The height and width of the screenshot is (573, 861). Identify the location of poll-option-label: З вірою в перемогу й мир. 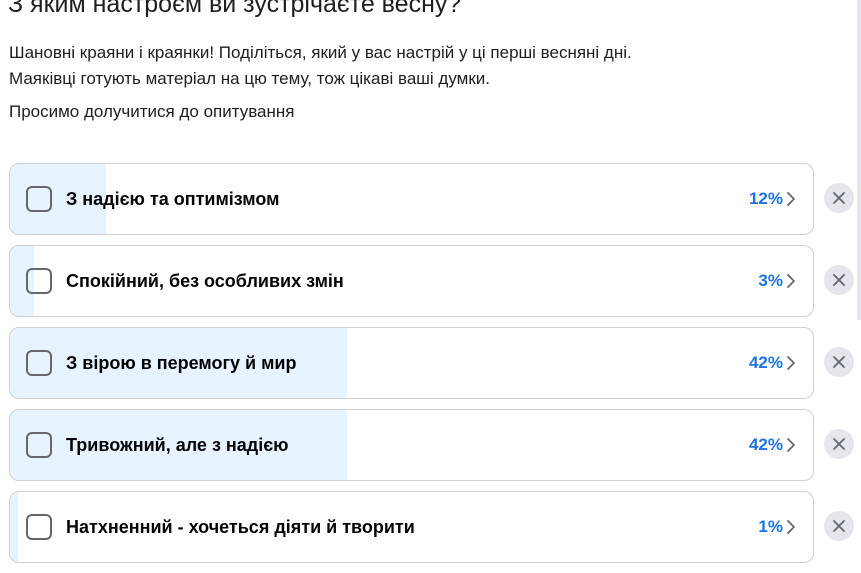
(181, 363).